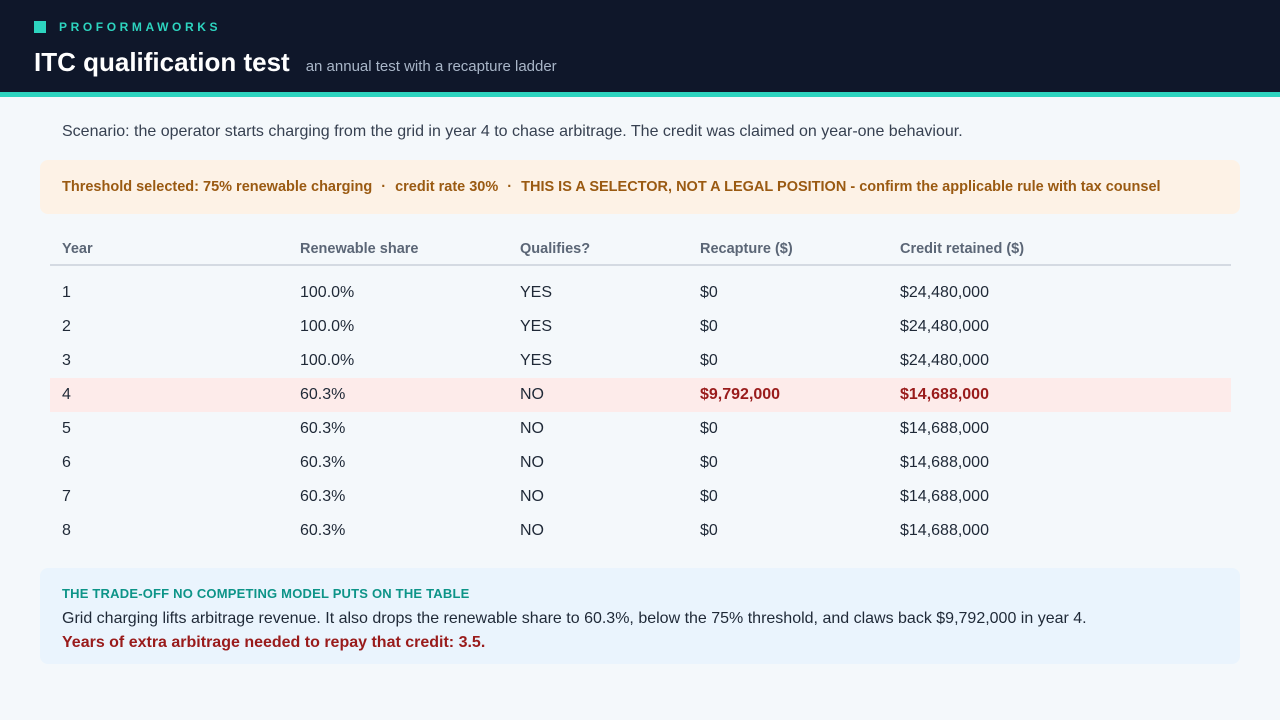 This screenshot has width=1280, height=720. Describe the element at coordinates (447, 187) in the screenshot. I see `credit-rate-label: credit rate 30%` at that location.